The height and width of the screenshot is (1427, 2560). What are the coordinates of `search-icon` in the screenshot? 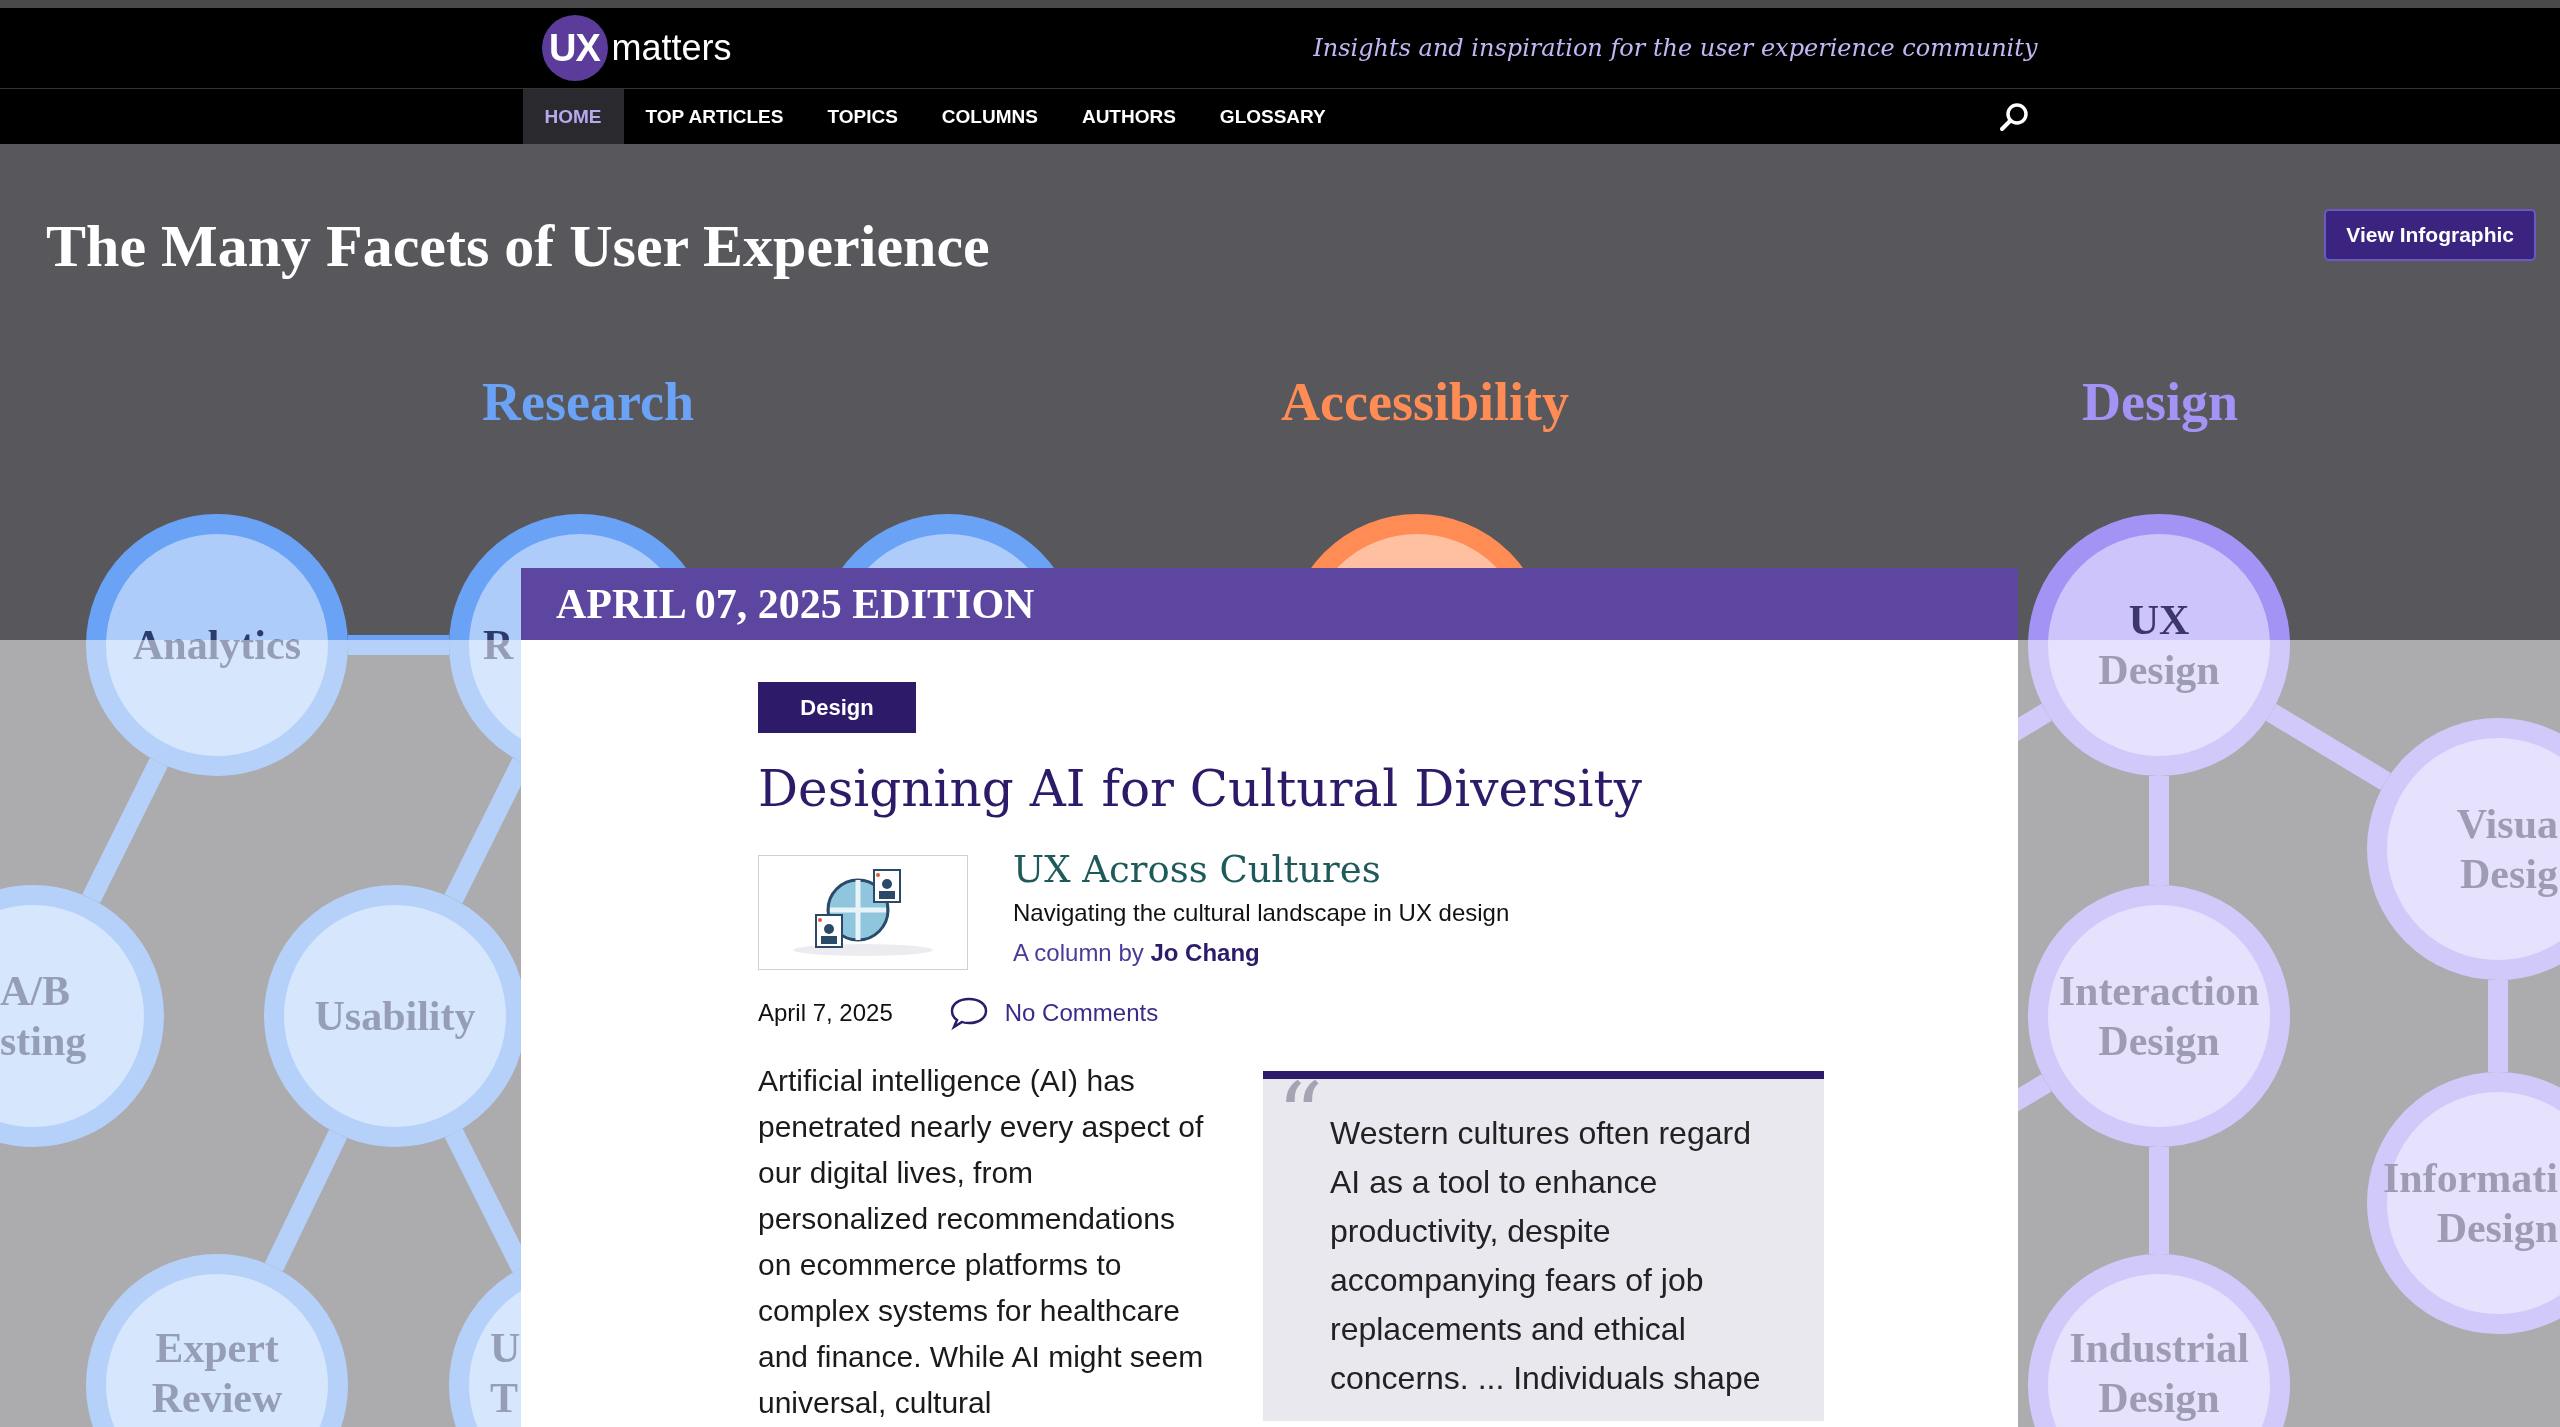 It's located at (2013, 116).